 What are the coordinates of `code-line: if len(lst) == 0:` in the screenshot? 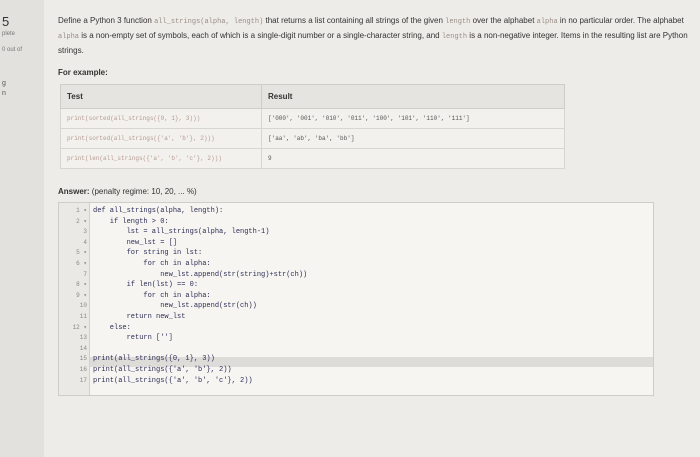 It's located at (145, 285).